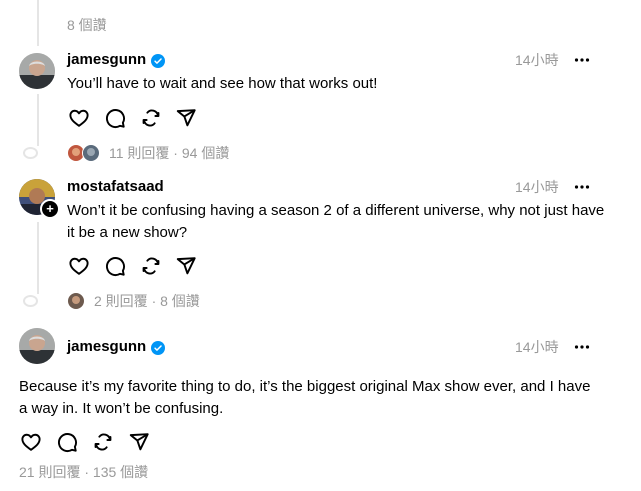 The width and height of the screenshot is (641, 491). I want to click on post-stats: 21 則回覆 · 135 個讚, so click(83, 472).